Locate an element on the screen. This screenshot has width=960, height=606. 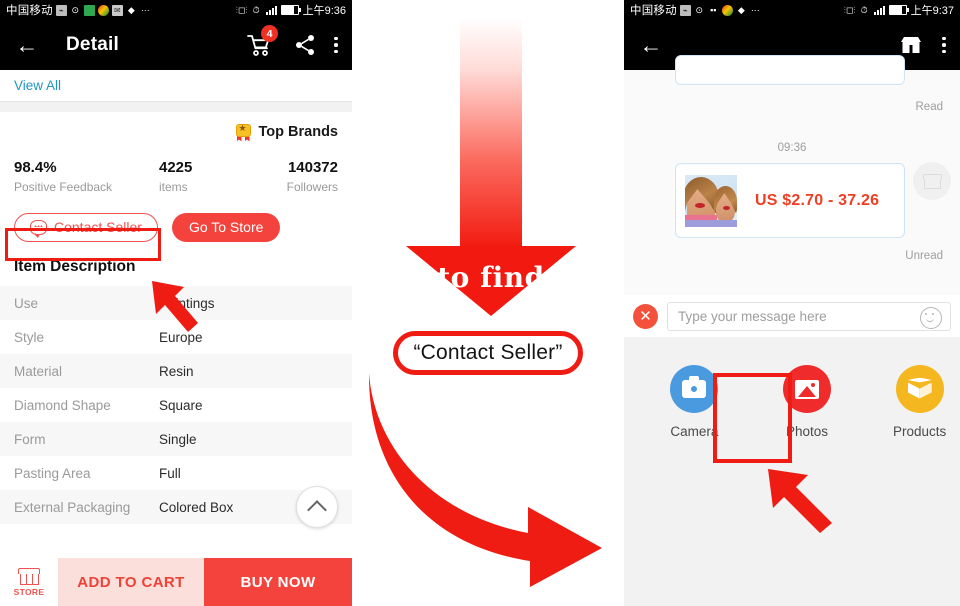
spec-value: Single is located at coordinates (178, 439).